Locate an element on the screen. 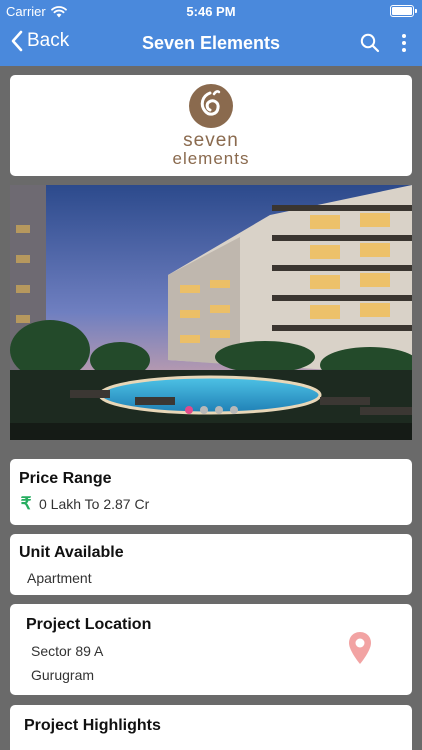 Image resolution: width=422 pixels, height=750 pixels. price-range-card: Price Range ₹ 0 Lakh To 2.87 Cr is located at coordinates (211, 492).